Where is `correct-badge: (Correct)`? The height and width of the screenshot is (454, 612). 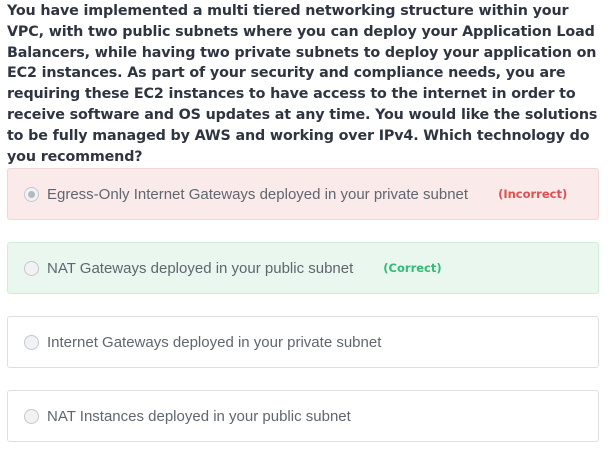
correct-badge: (Correct) is located at coordinates (412, 268).